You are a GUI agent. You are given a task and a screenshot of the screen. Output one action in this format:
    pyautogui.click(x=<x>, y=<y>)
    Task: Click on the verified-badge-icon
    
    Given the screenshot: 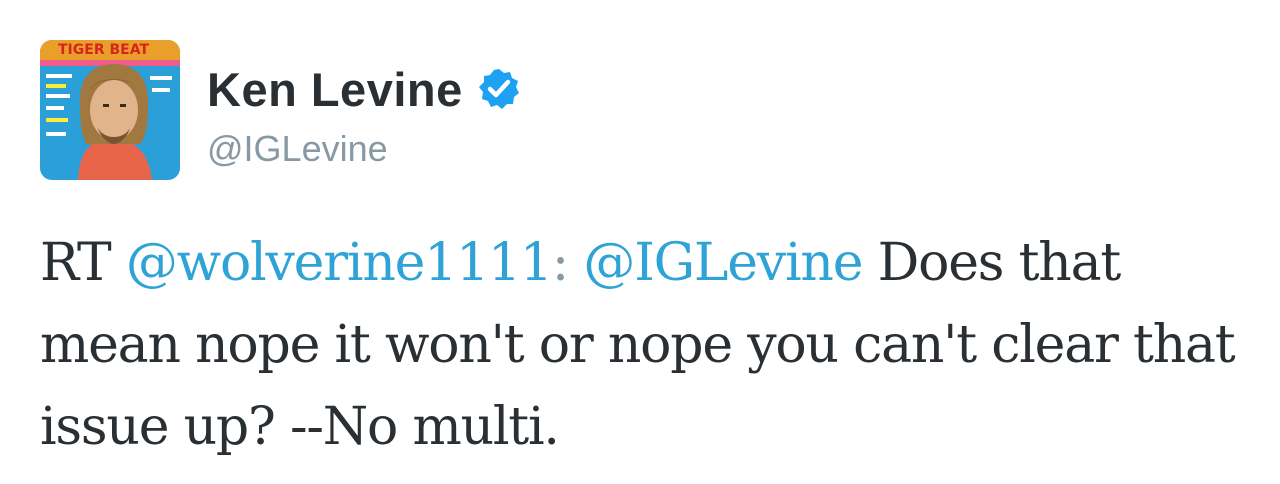 What is the action you would take?
    pyautogui.click(x=499, y=89)
    